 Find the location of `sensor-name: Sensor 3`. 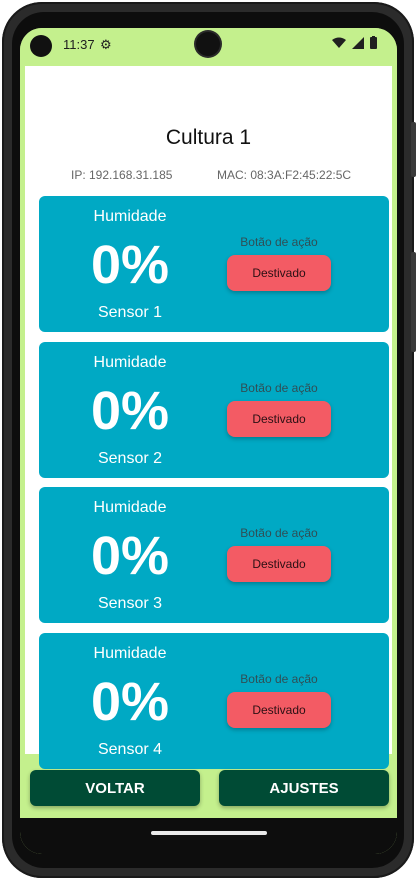

sensor-name: Sensor 3 is located at coordinates (130, 603).